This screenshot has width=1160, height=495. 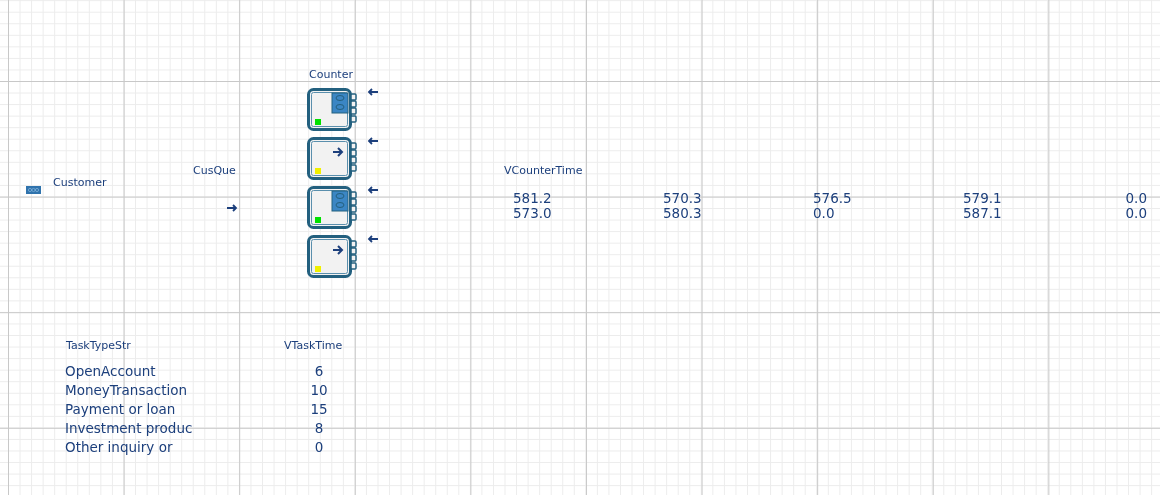 What do you see at coordinates (543, 170) in the screenshot?
I see `variable-label: VCounterTime` at bounding box center [543, 170].